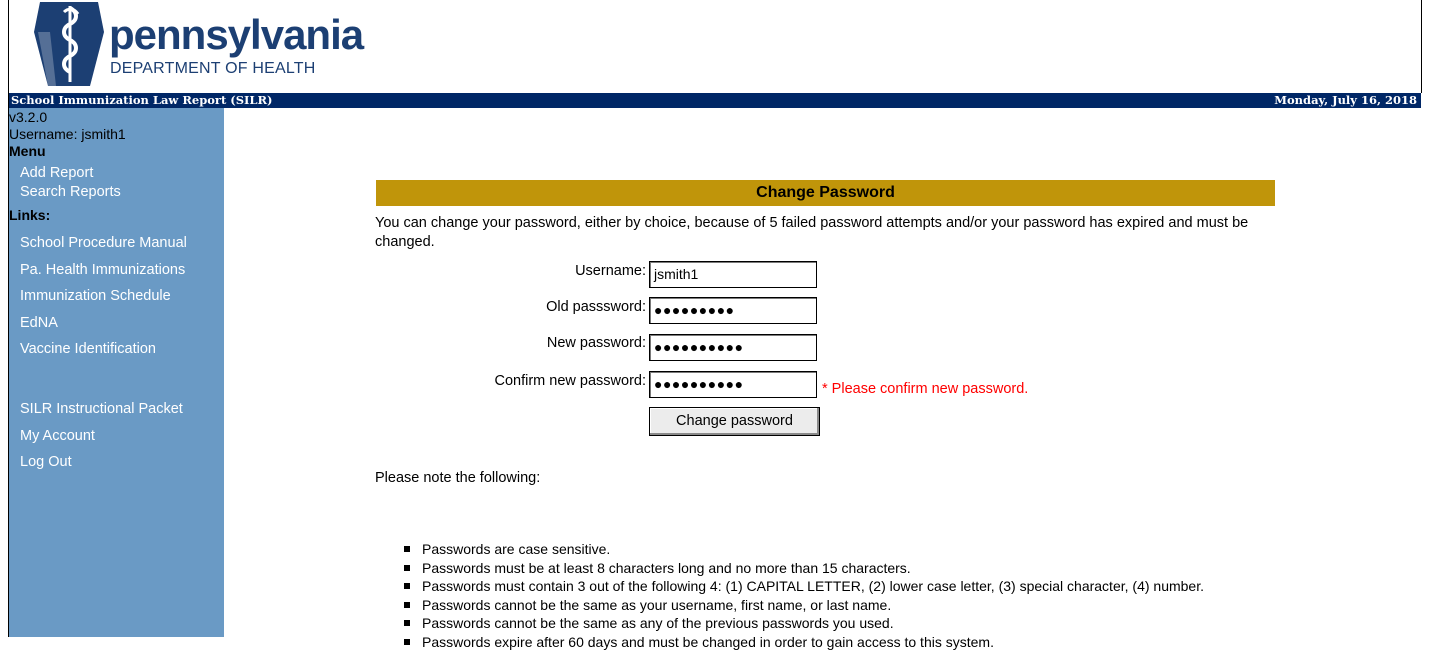 The width and height of the screenshot is (1429, 651). What do you see at coordinates (516, 549) in the screenshot?
I see `rule-text: Passwords are case sensitive.` at bounding box center [516, 549].